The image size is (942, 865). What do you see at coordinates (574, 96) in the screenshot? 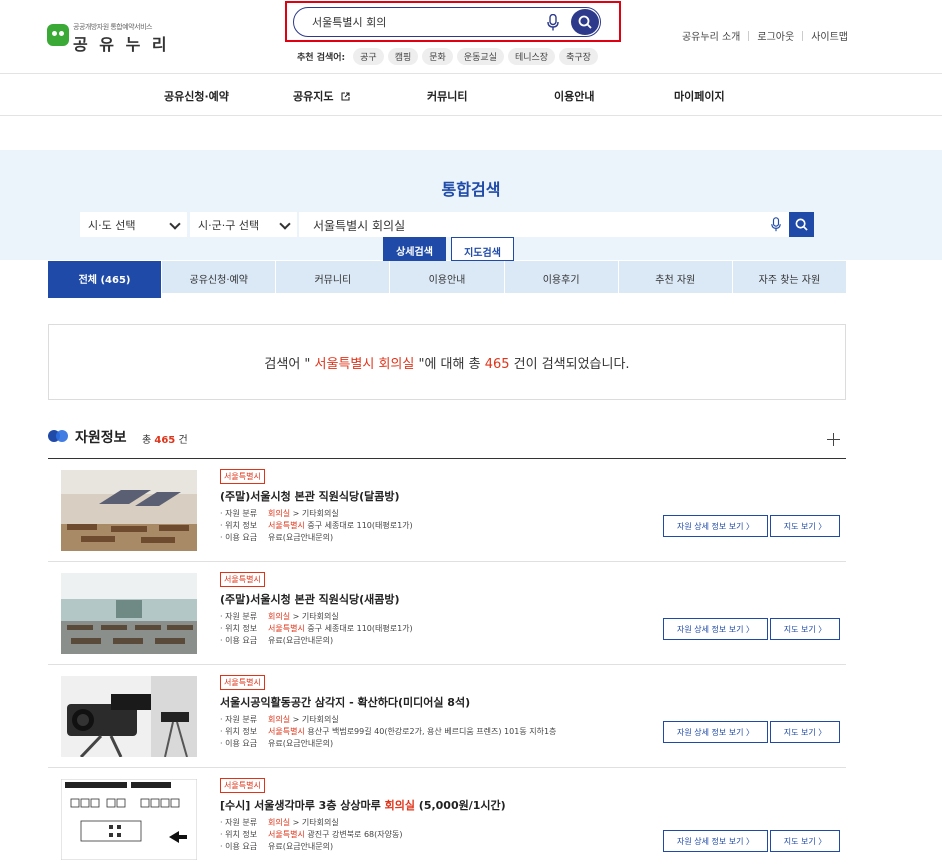
I see `nav-item-guide: 이용안내` at bounding box center [574, 96].